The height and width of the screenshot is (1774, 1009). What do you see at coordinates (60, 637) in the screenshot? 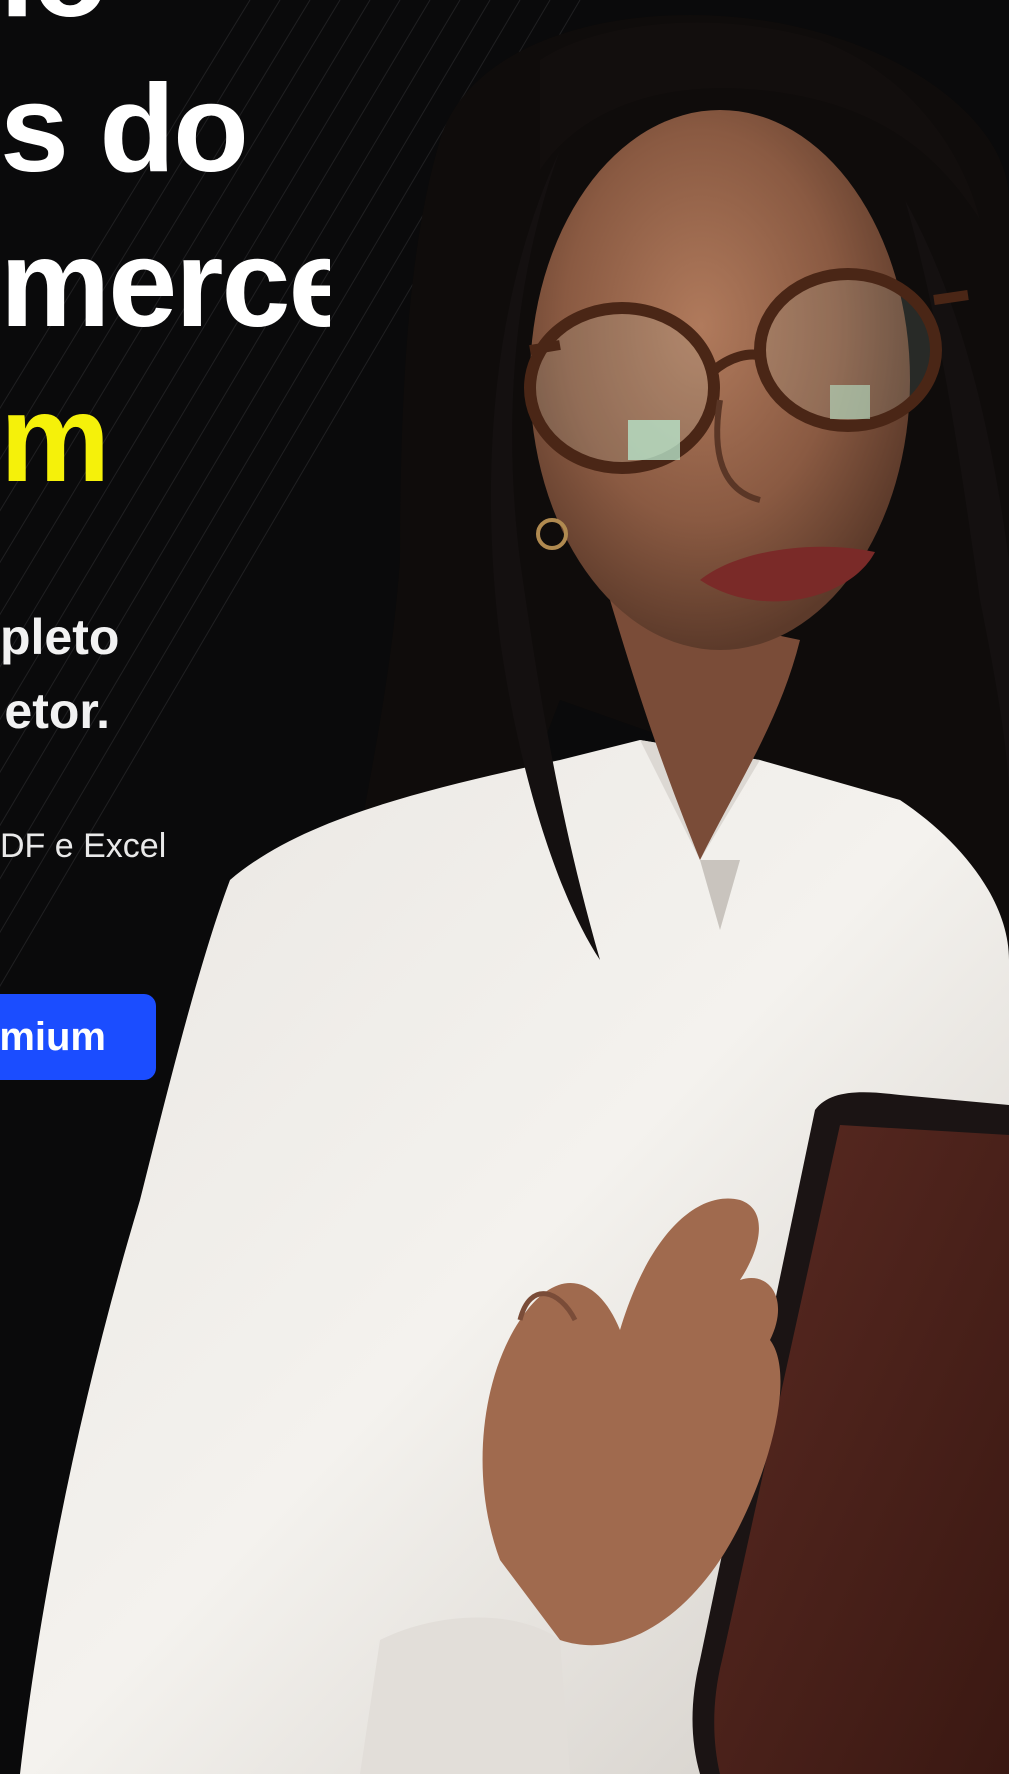
I see `subheading-line-1: pleto` at bounding box center [60, 637].